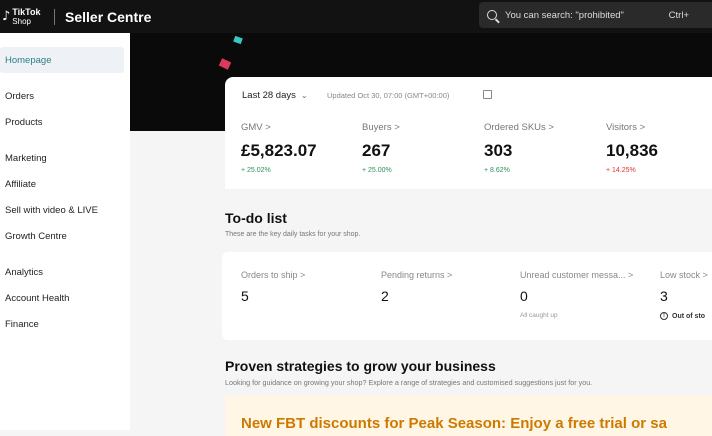  I want to click on chevron-down-icon: ⌄, so click(304, 95).